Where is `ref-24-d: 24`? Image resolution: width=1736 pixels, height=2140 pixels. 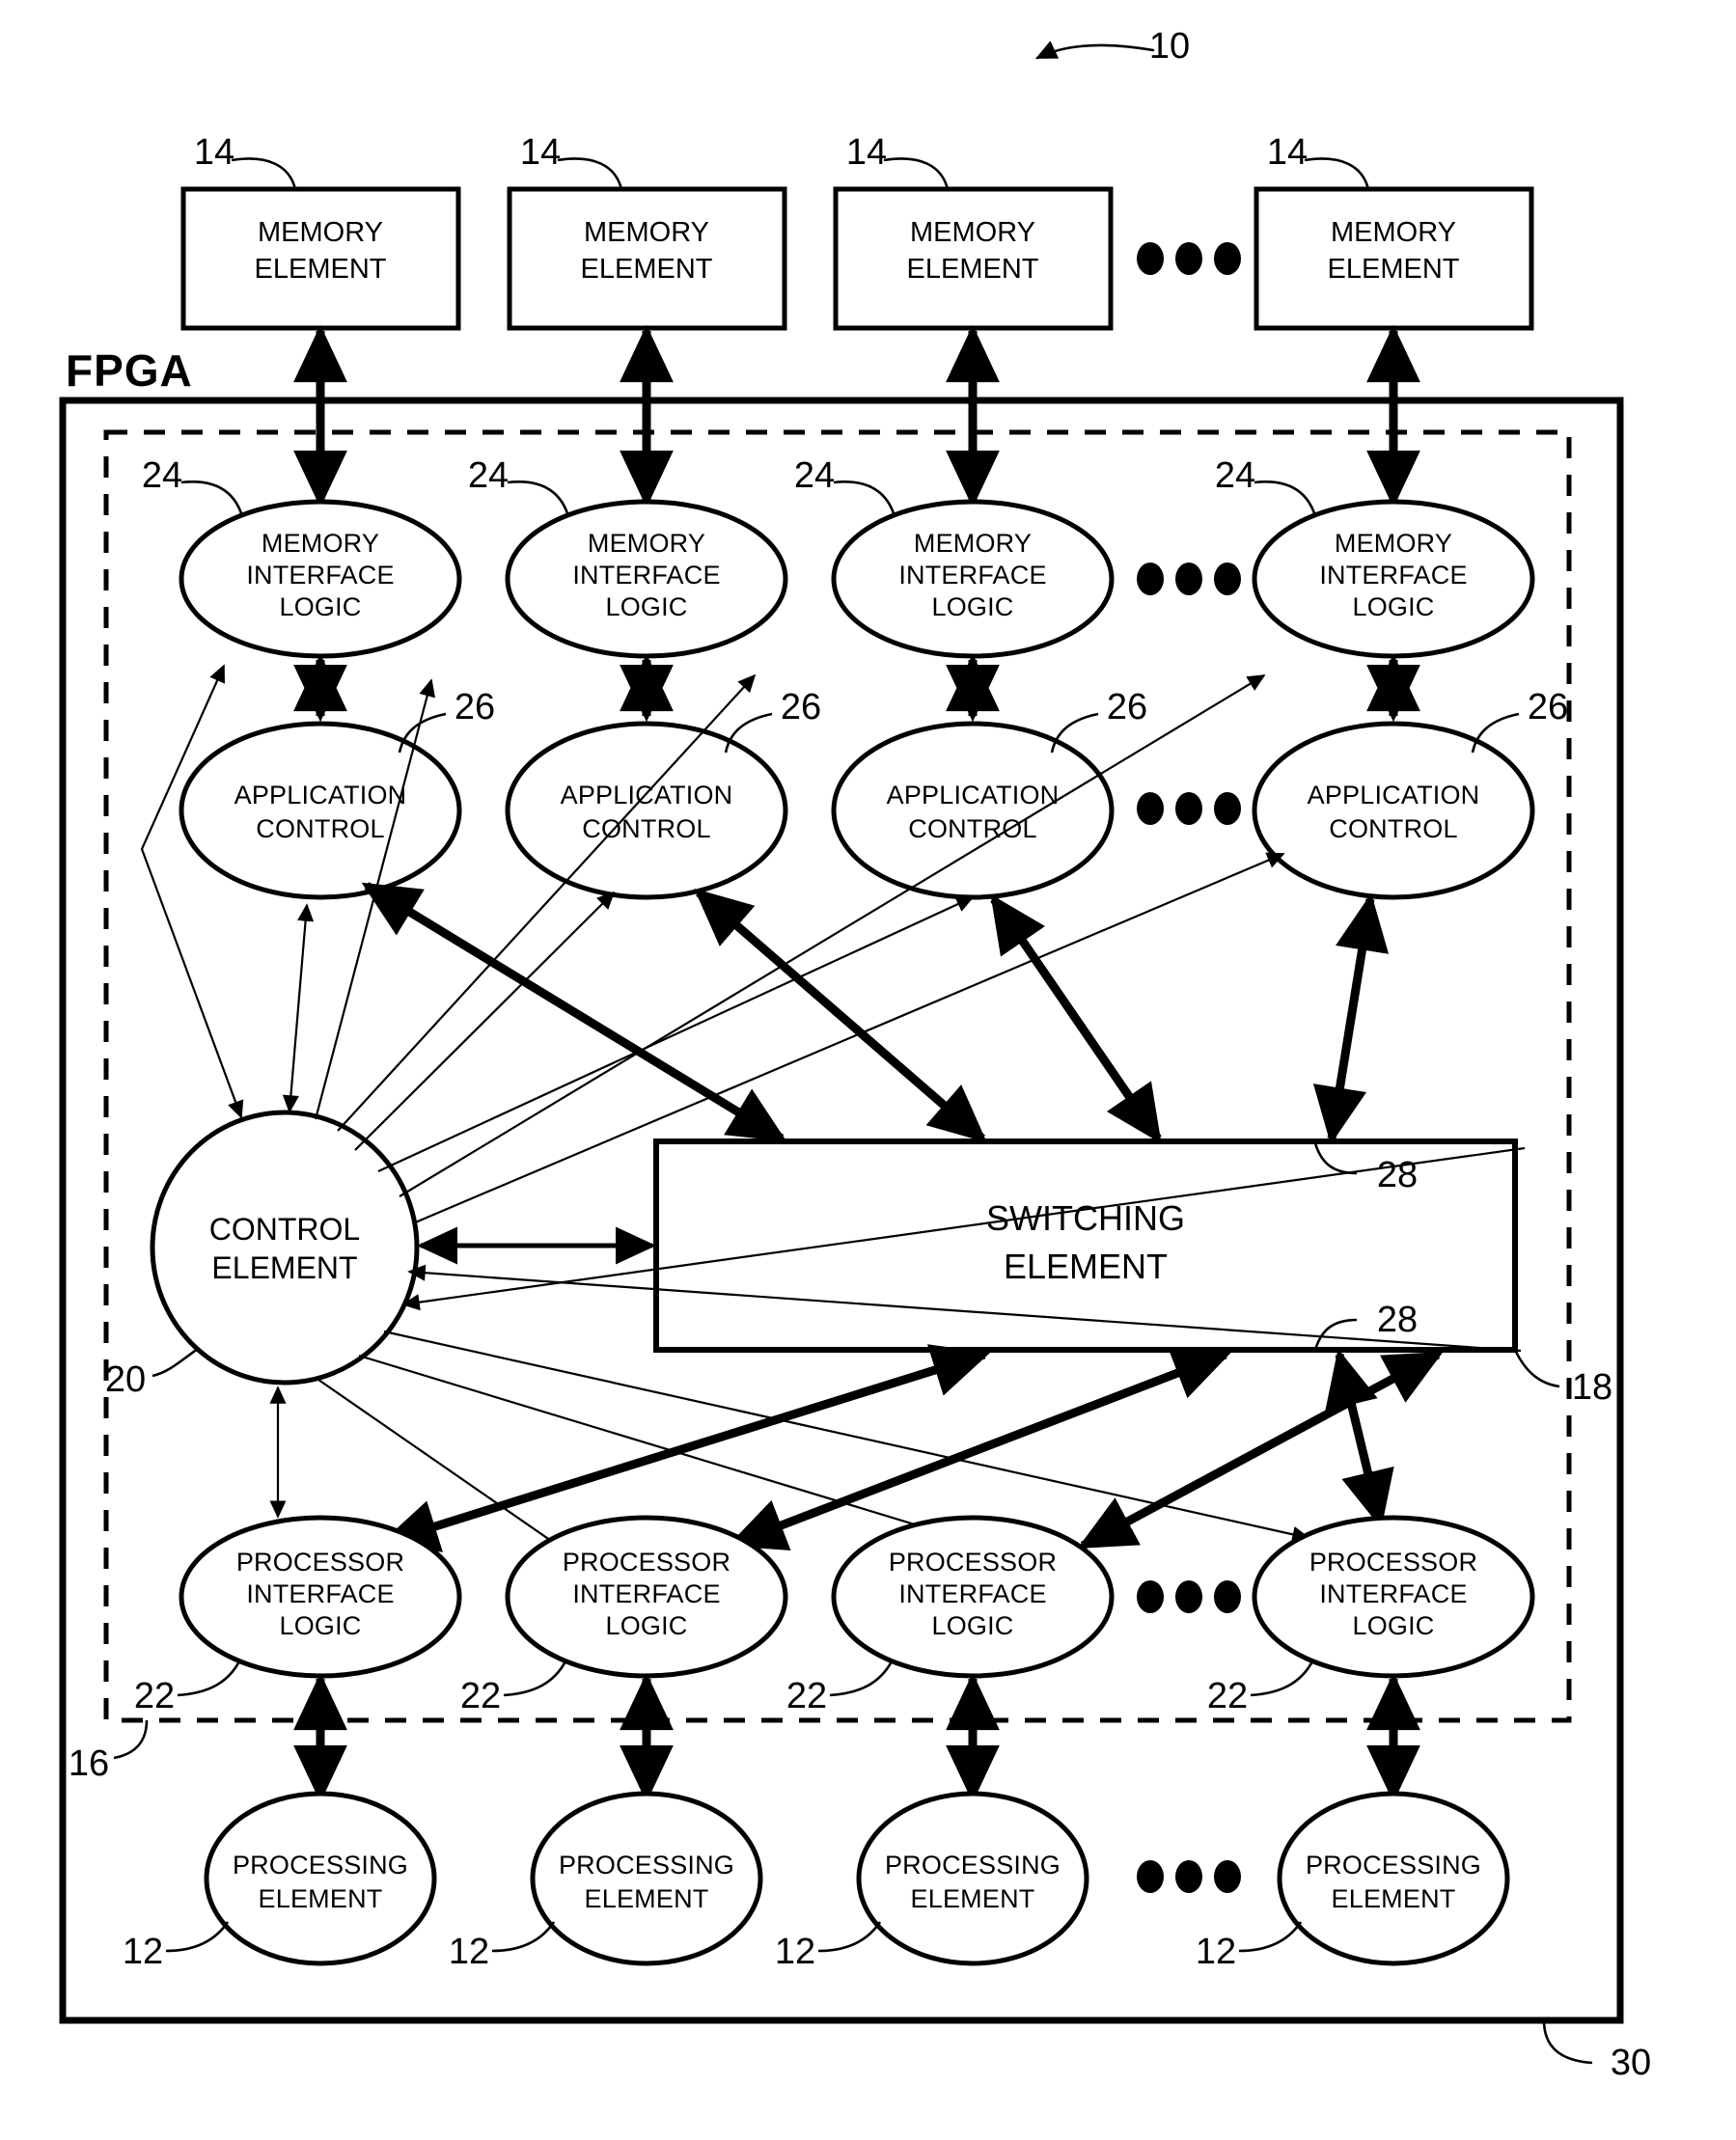
ref-24-d: 24 is located at coordinates (1235, 475).